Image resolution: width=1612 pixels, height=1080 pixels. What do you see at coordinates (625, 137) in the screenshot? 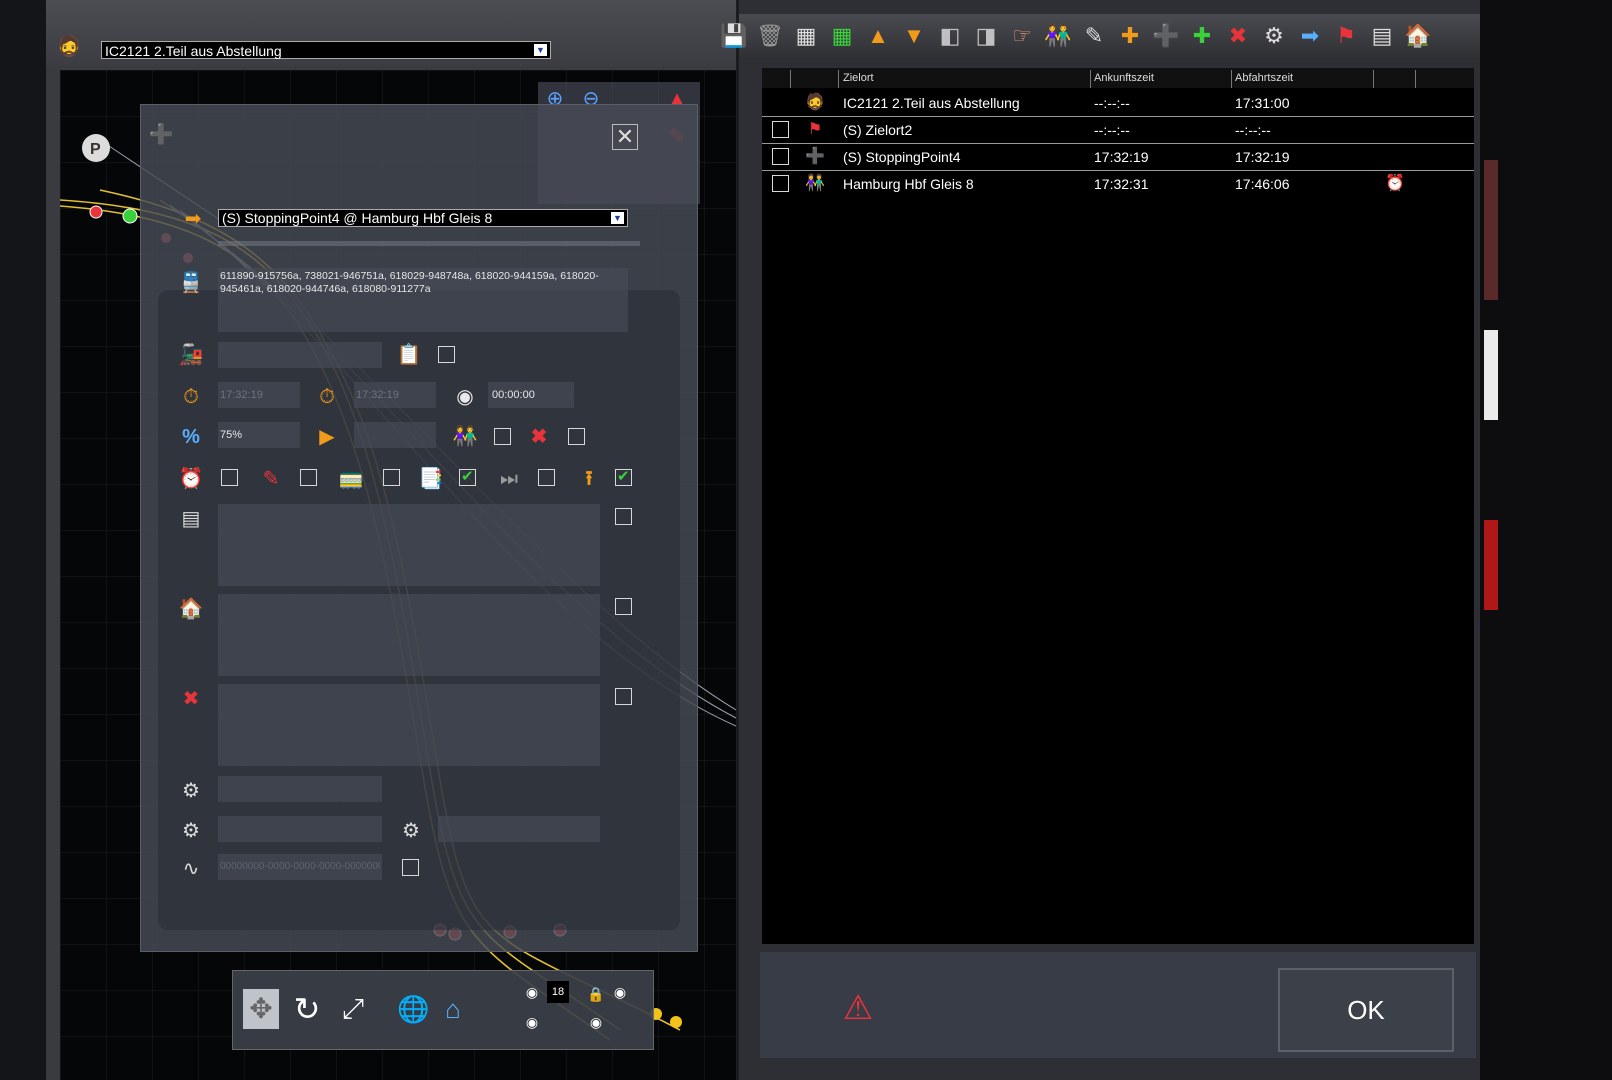
I see `close-button: ✕` at bounding box center [625, 137].